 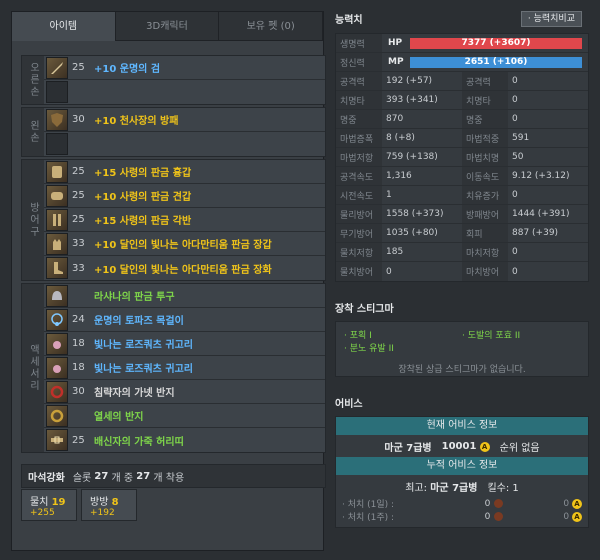 I want to click on equipment-row: 25 +15 사령의 판금 각반, so click(x=184, y=220).